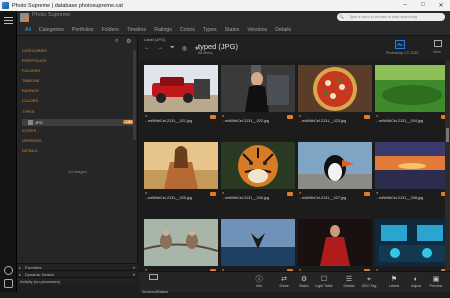 This screenshot has height=298, width=450. Describe the element at coordinates (30, 101) in the screenshot. I see `sidebar-item-colors: COLORS` at that location.